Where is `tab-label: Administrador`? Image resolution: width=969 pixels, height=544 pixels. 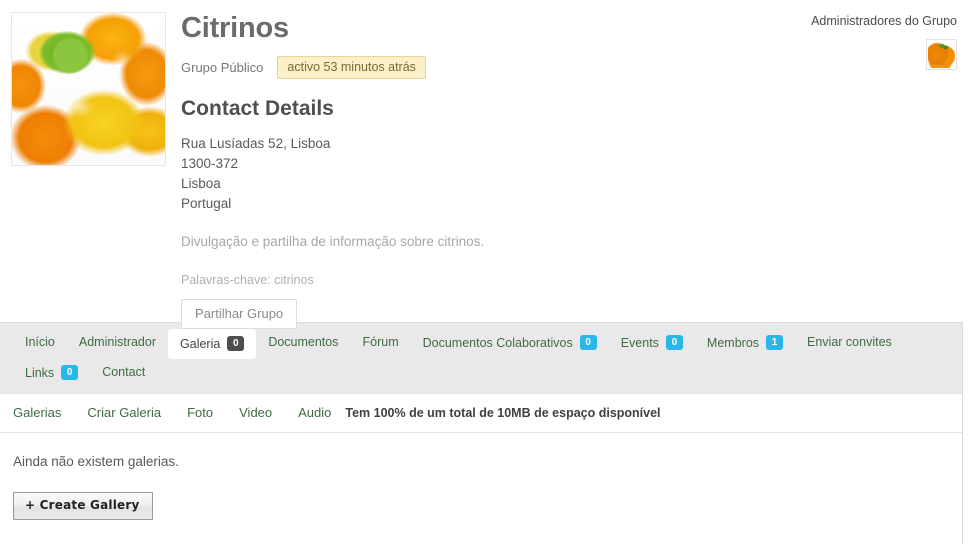 tab-label: Administrador is located at coordinates (117, 342).